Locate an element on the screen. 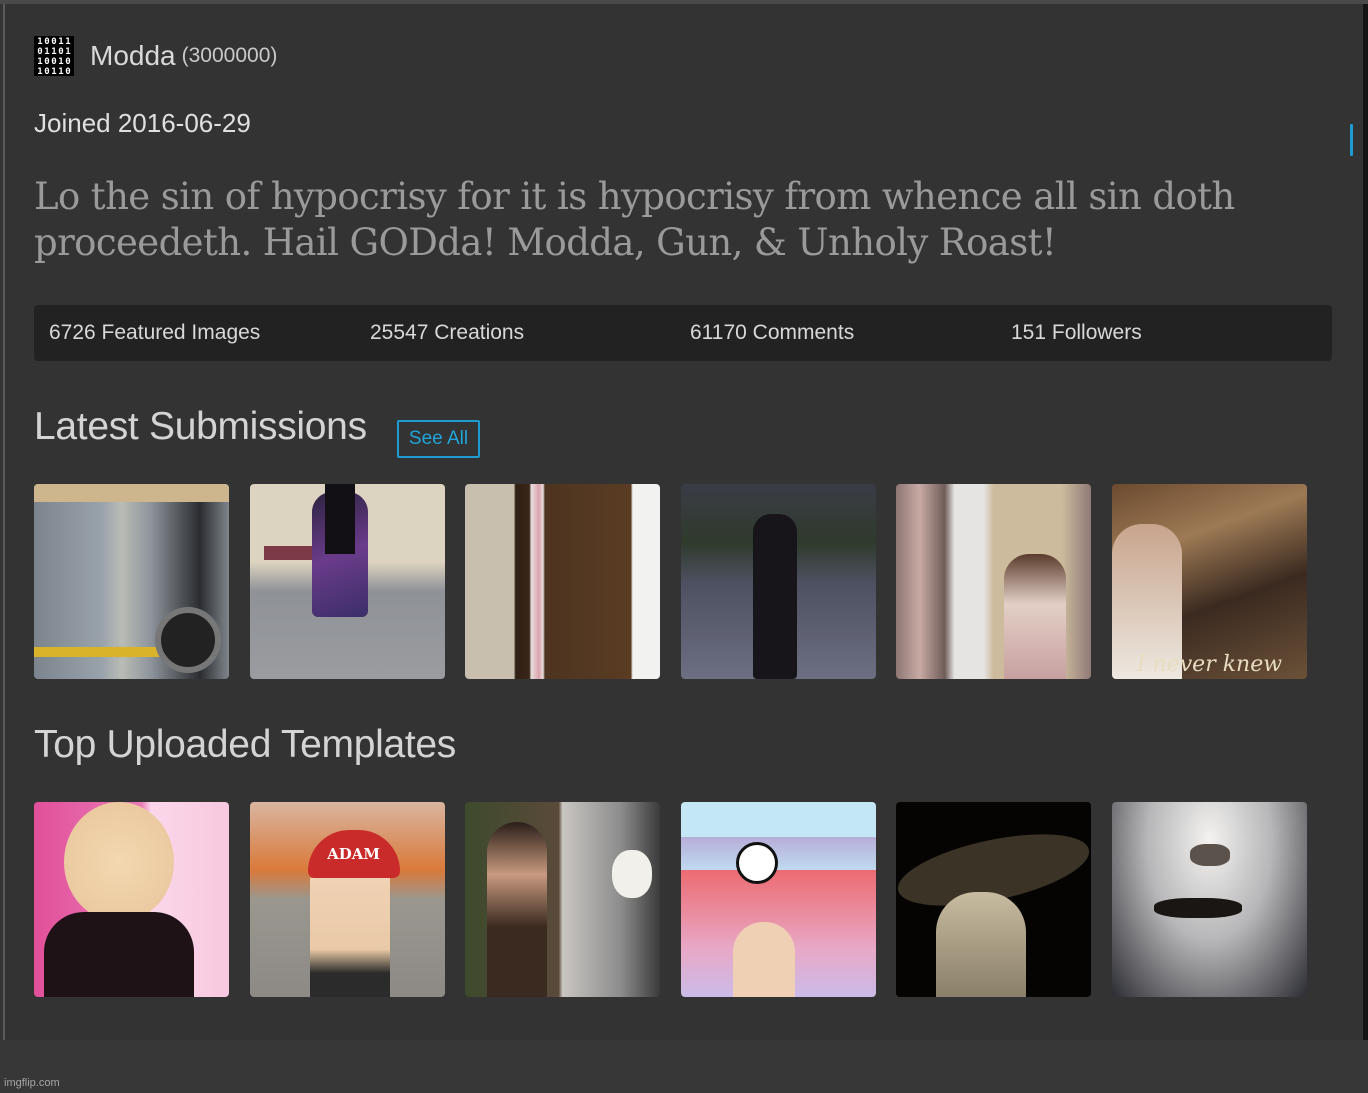  scrollbar-thumb is located at coordinates (1351, 140).